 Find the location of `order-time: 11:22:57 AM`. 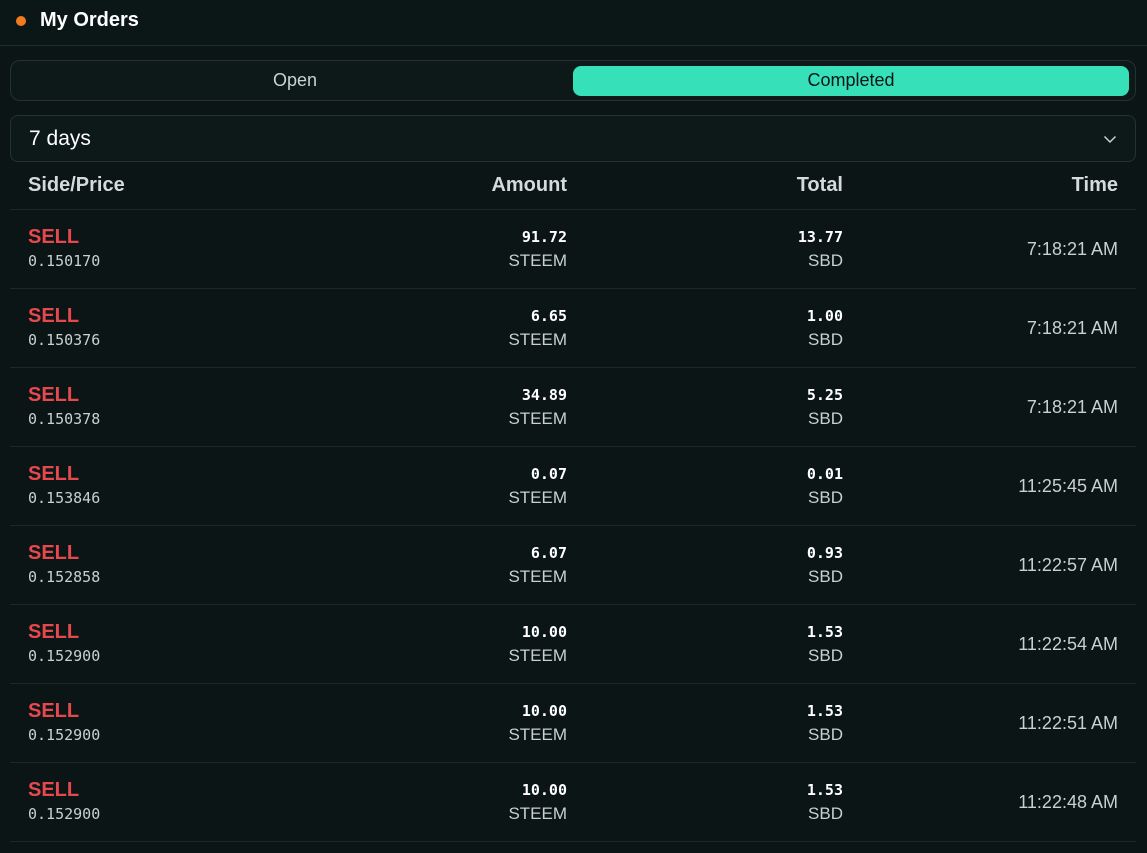

order-time: 11:22:57 AM is located at coordinates (1068, 564).